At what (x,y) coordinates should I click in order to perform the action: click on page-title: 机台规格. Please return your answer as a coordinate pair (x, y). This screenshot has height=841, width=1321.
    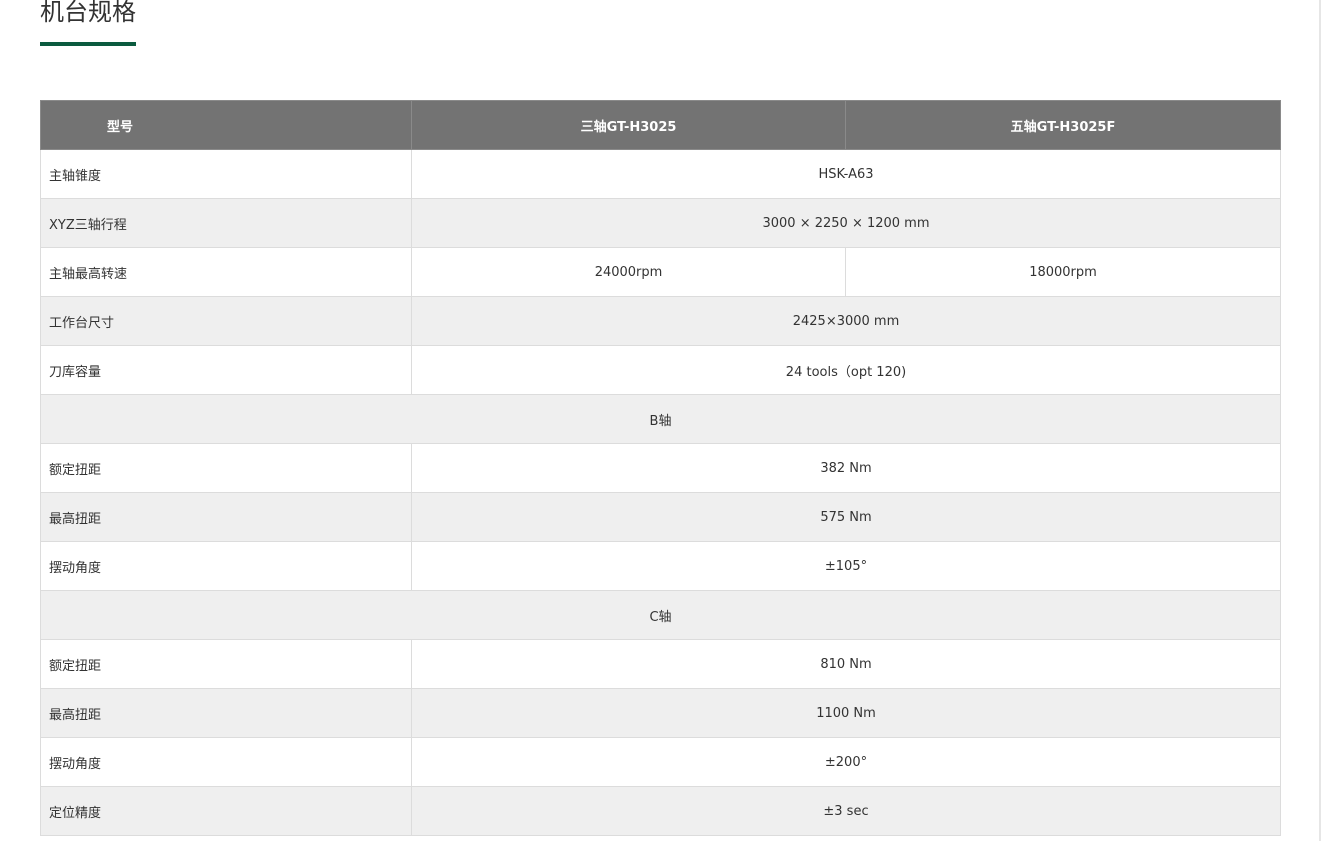
    Looking at the image, I should click on (88, 13).